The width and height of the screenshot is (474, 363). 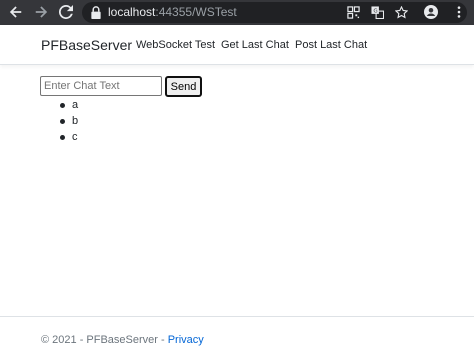 I want to click on lock-icon, so click(x=96, y=12).